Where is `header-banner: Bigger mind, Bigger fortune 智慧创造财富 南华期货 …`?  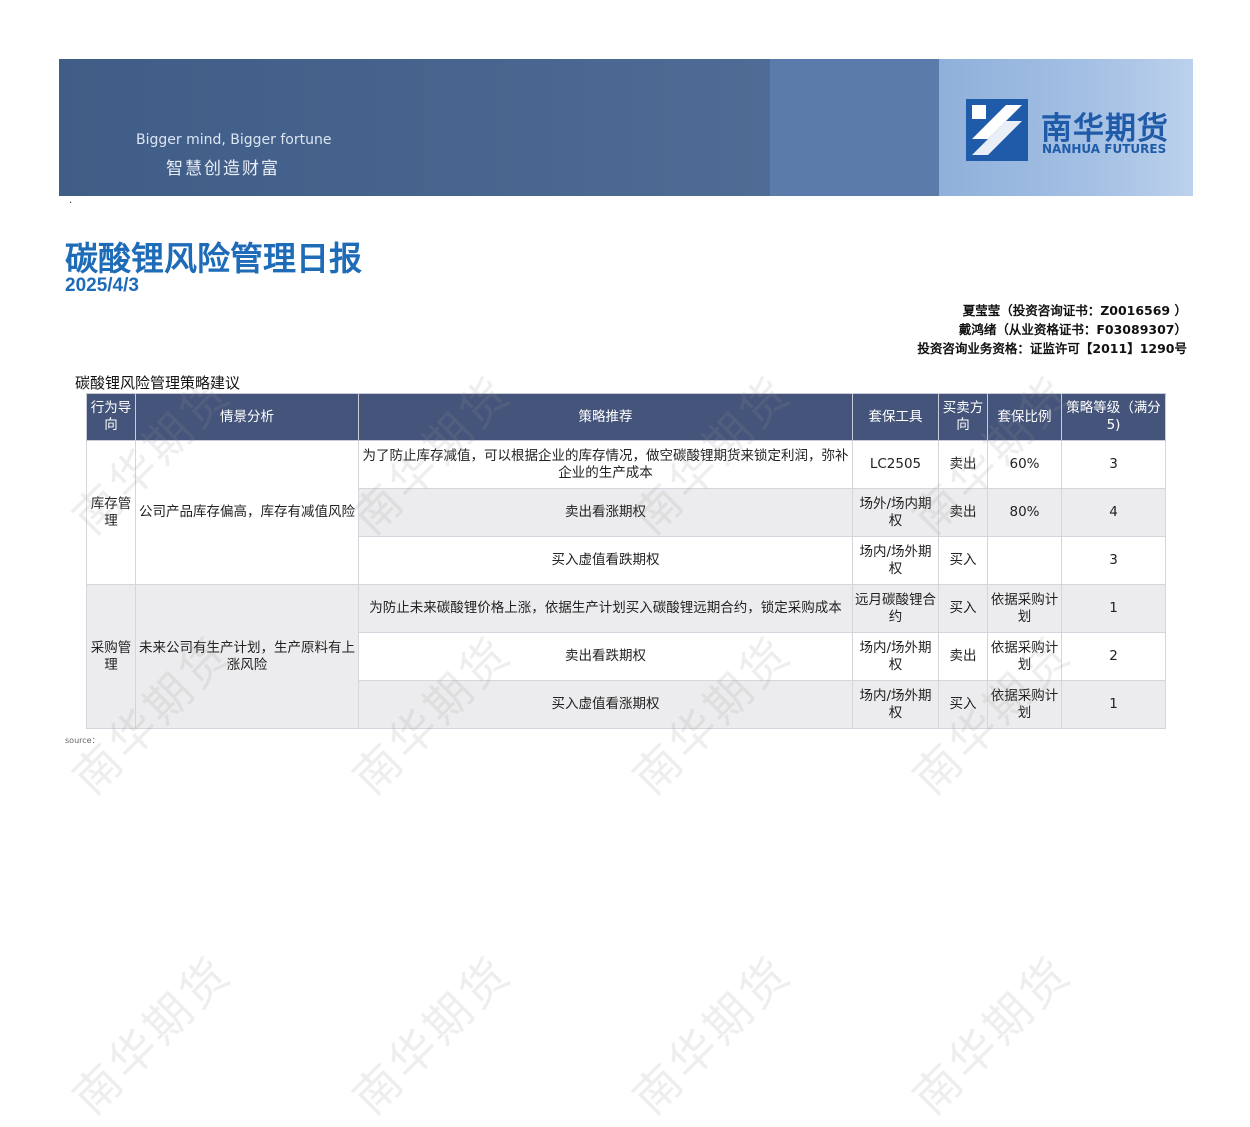
header-banner: Bigger mind, Bigger fortune 智慧创造财富 南华期货 … is located at coordinates (626, 127).